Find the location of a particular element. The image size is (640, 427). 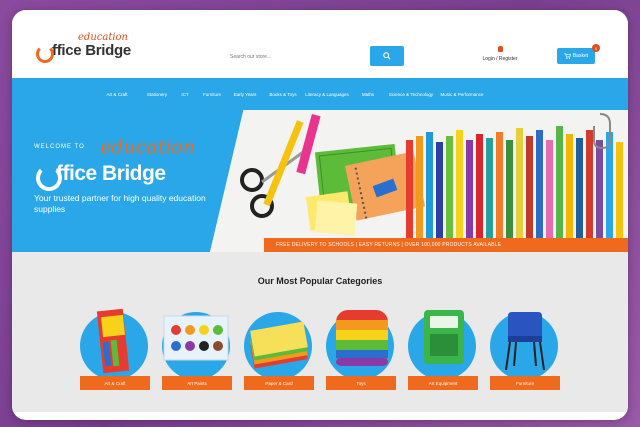

basket-label: Basket is located at coordinates (580, 56).